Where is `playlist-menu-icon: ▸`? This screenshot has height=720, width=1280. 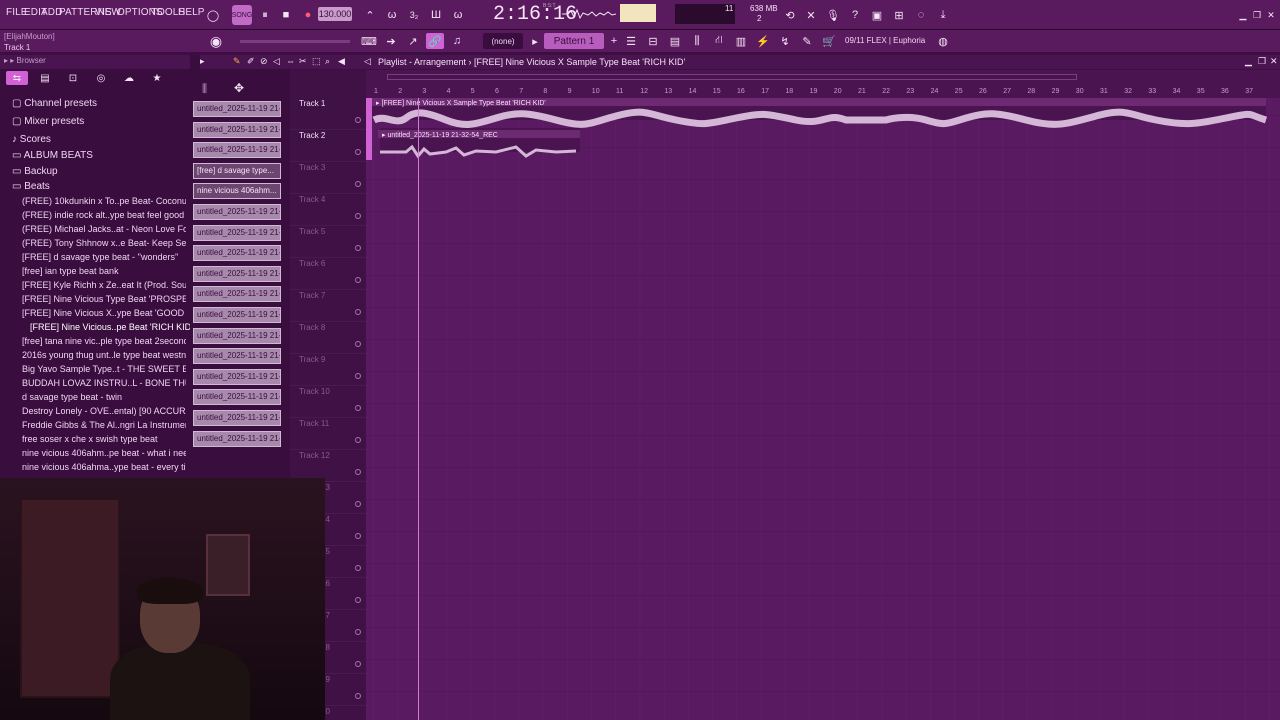 playlist-menu-icon: ▸ is located at coordinates (202, 61).